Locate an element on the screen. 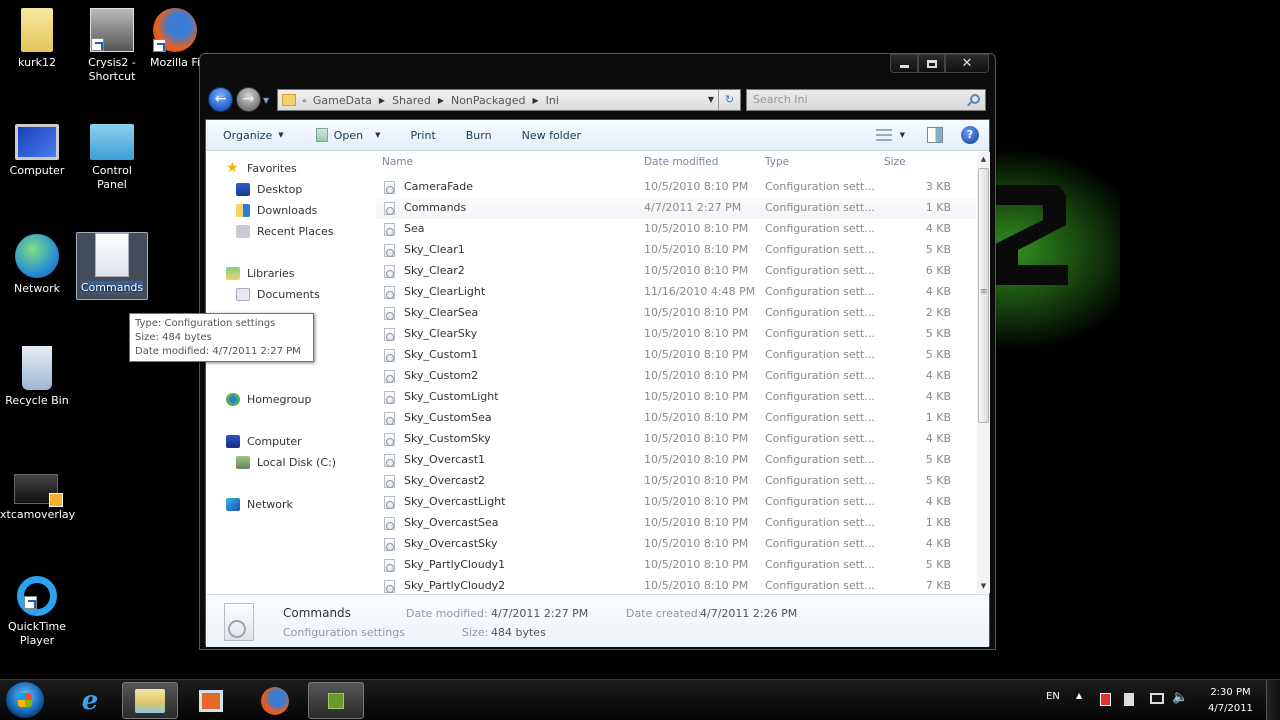 The image size is (1280, 720). desktop-icon-control-panel: Control Panel is located at coordinates (112, 158).